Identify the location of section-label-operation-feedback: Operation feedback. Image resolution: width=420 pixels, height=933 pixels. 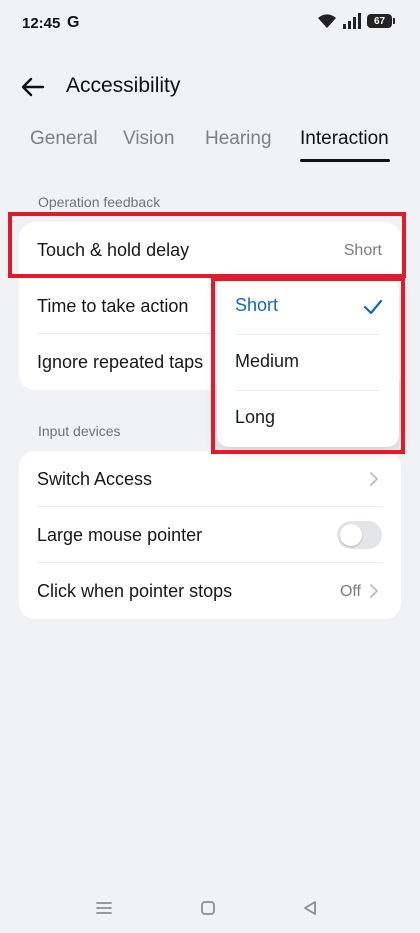
(99, 202).